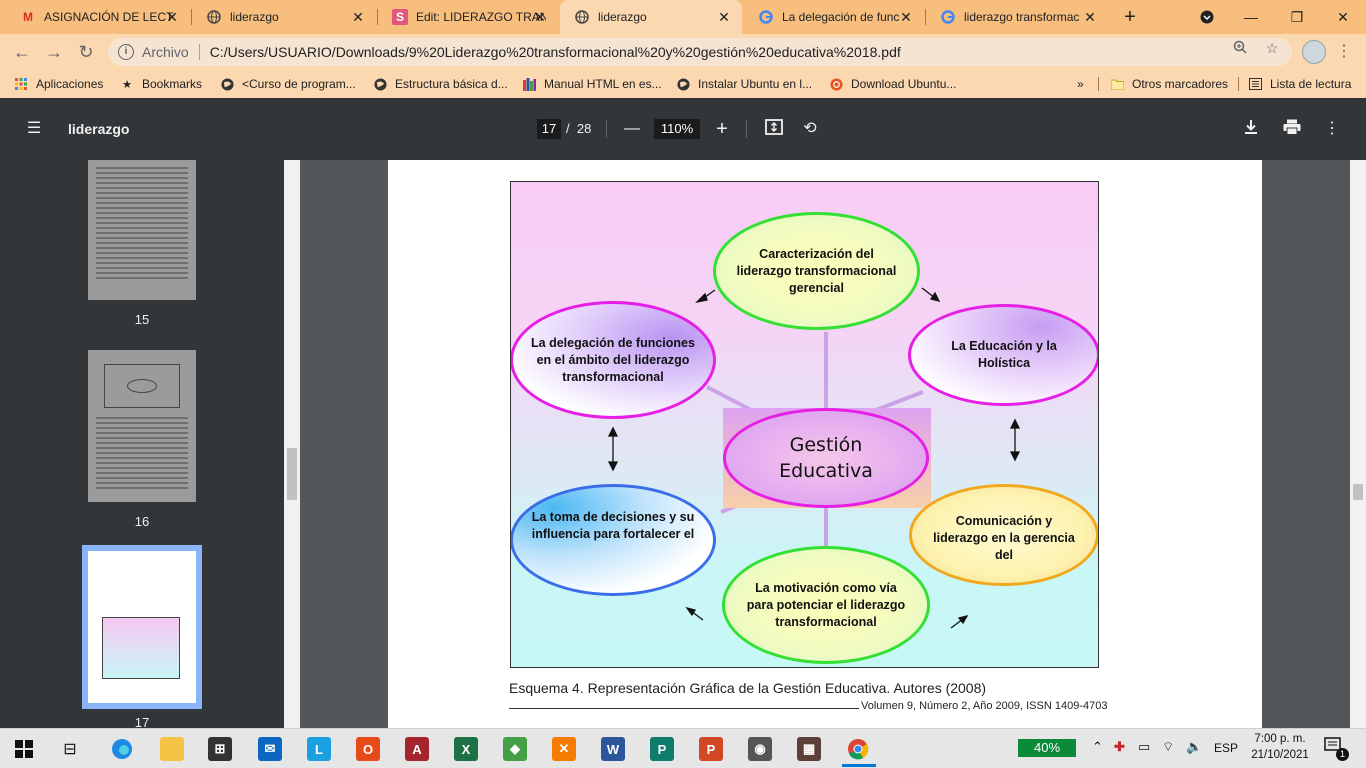 The width and height of the screenshot is (1366, 768). What do you see at coordinates (651, 17) in the screenshot?
I see `tab-liderazgo-active: liderazgo ✕` at bounding box center [651, 17].